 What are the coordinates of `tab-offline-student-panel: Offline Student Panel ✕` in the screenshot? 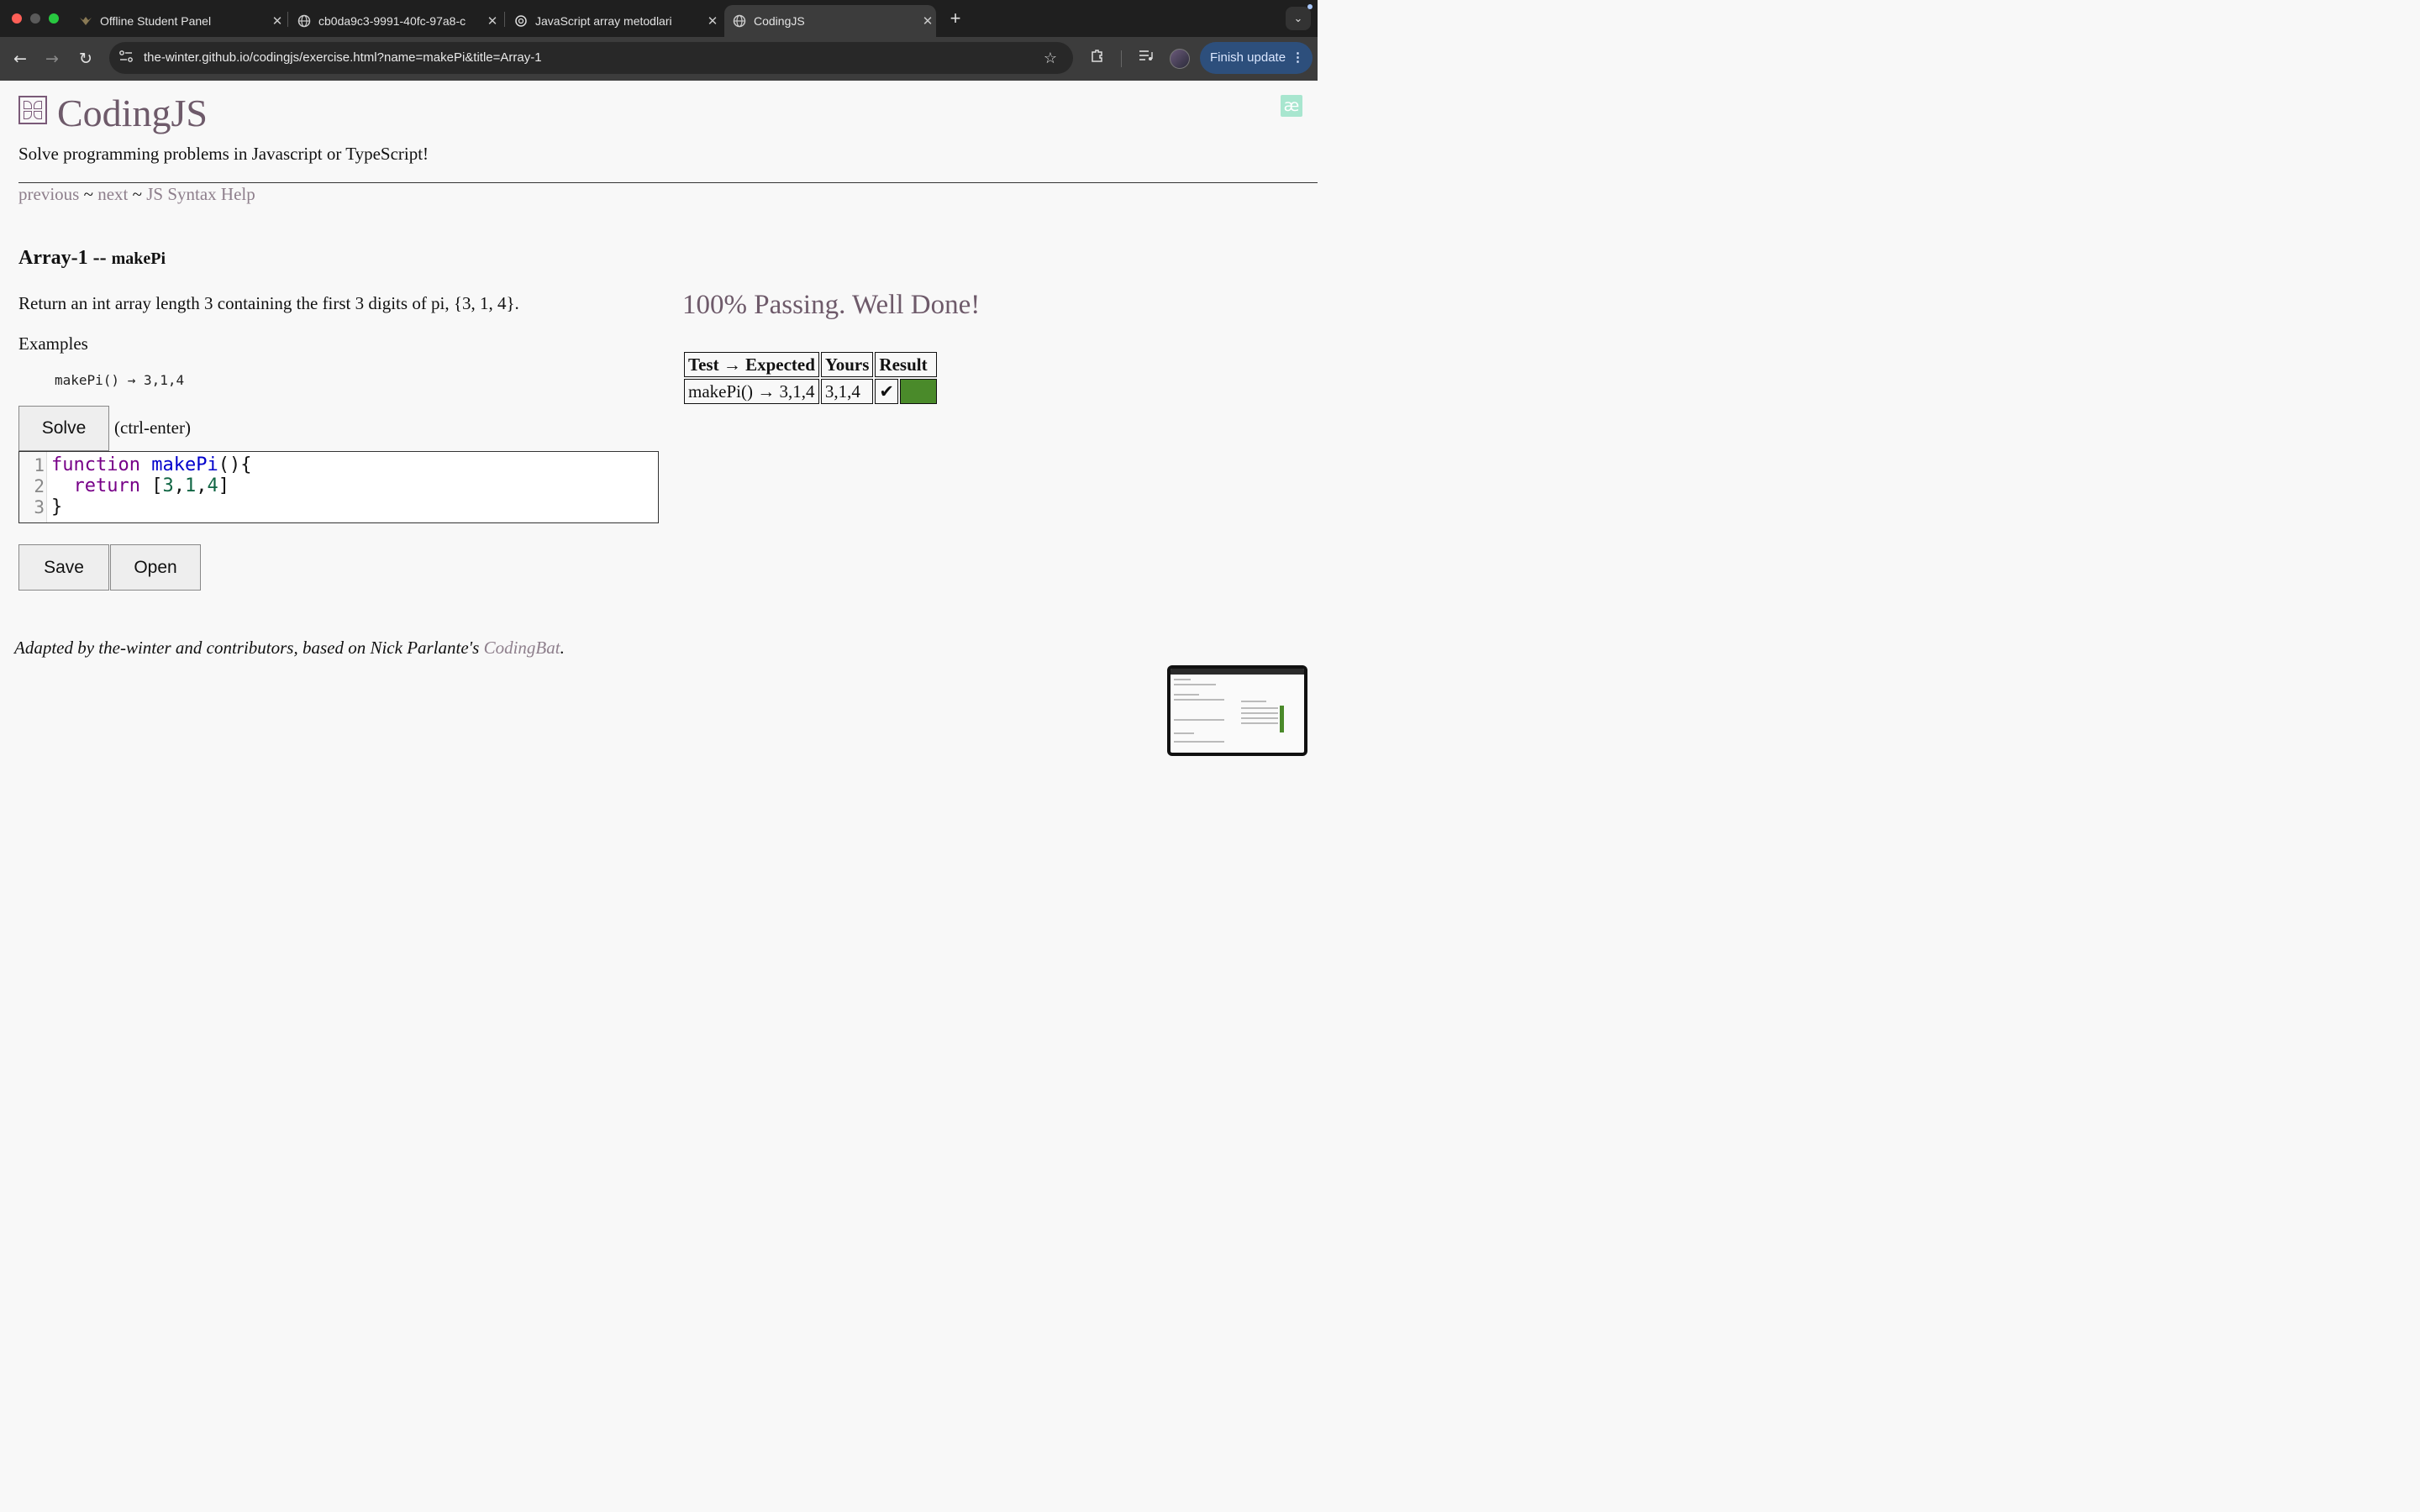 It's located at (179, 21).